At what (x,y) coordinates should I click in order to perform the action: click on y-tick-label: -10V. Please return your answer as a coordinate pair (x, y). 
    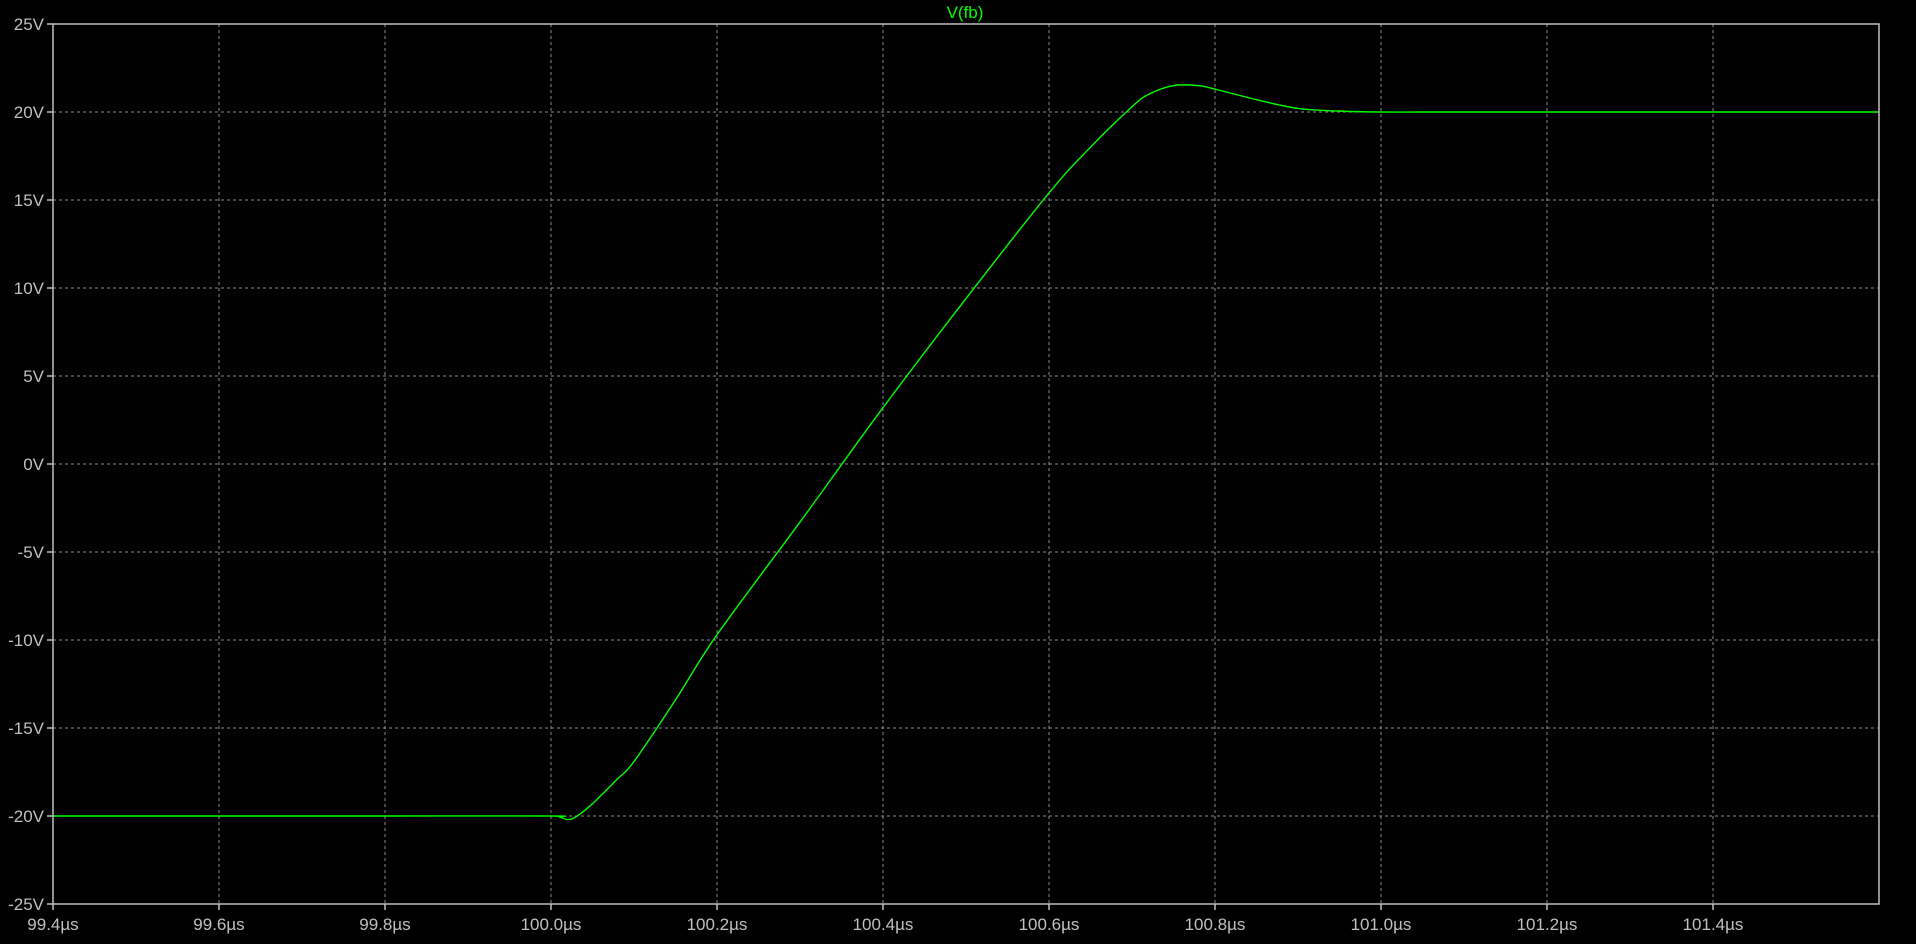
    Looking at the image, I should click on (26, 640).